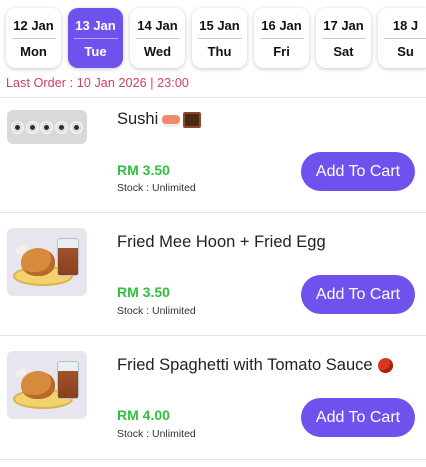 The image size is (426, 467). Describe the element at coordinates (157, 28) in the screenshot. I see `date-day: 14 Jan` at that location.